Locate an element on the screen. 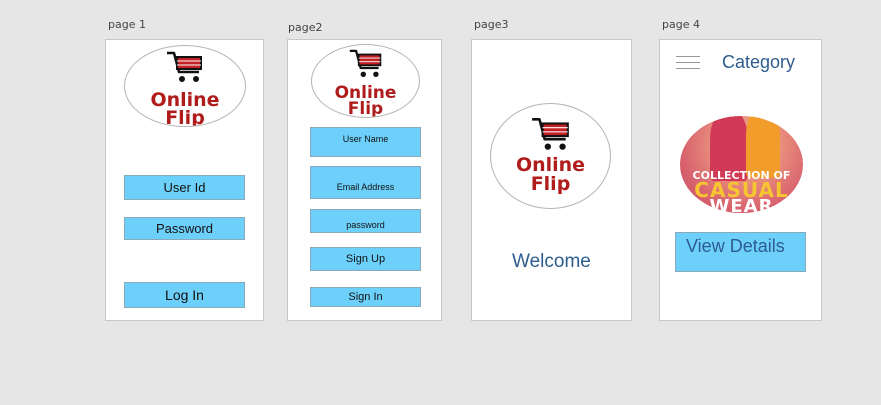 This screenshot has width=881, height=405. hamburger-menu-icon is located at coordinates (688, 63).